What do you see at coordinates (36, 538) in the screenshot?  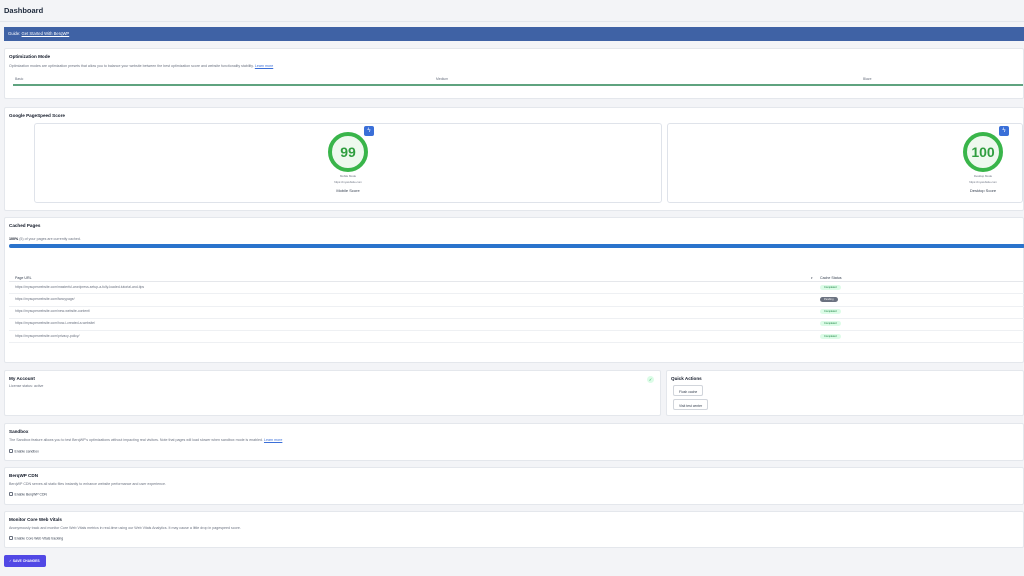 I see `enable-cwv-checkbox: Enable Core Web Vitals tracking` at bounding box center [36, 538].